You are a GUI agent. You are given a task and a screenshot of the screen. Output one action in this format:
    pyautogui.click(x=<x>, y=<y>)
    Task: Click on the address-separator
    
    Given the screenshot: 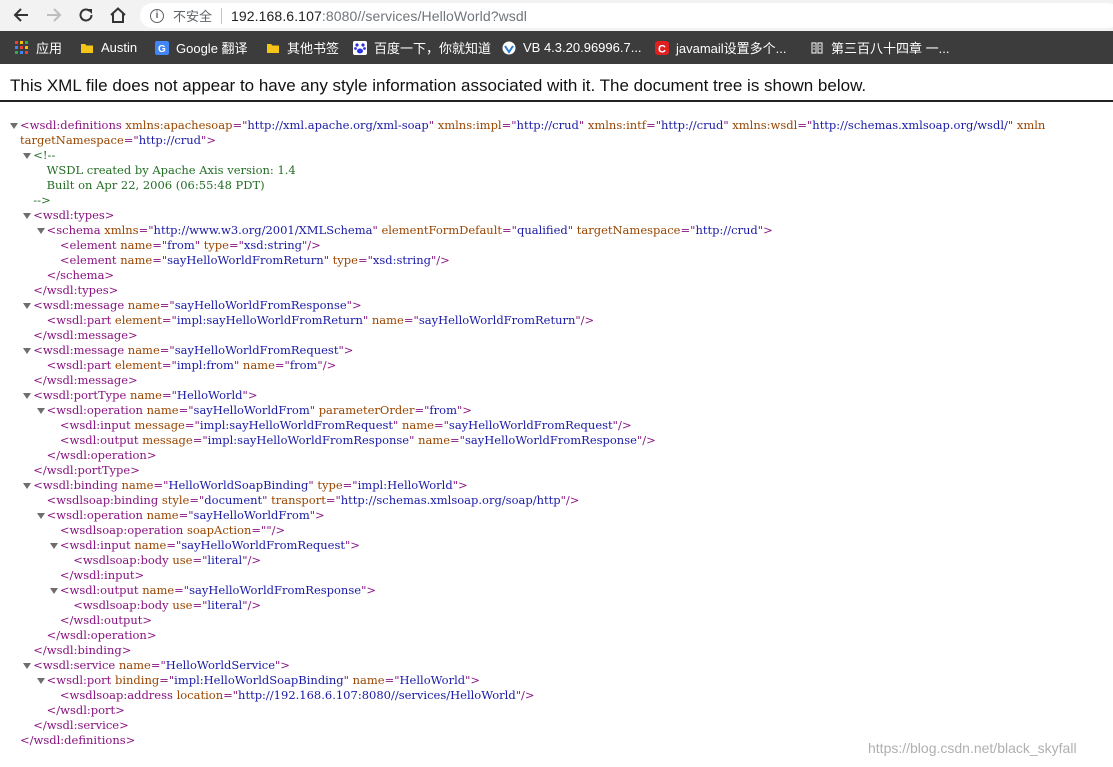 What is the action you would take?
    pyautogui.click(x=222, y=15)
    